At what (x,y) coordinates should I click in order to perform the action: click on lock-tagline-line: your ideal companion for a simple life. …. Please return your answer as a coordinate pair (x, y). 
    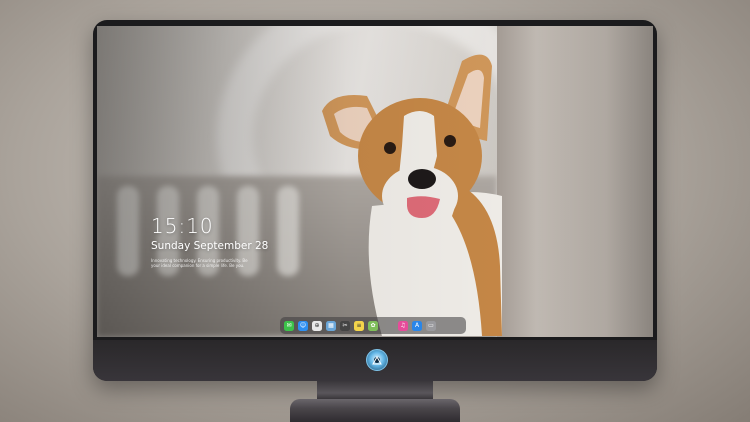
    Looking at the image, I should click on (198, 265).